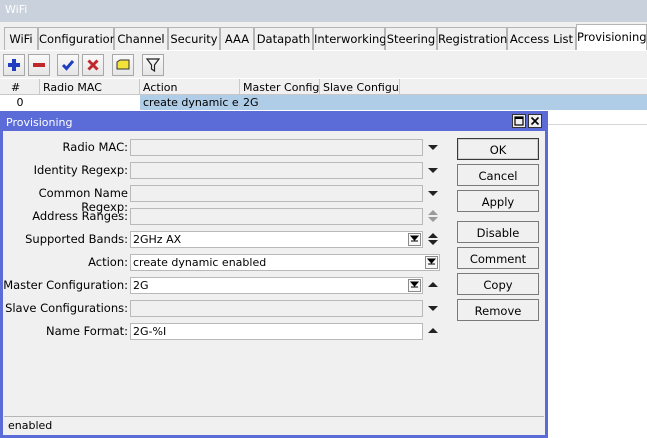 This screenshot has height=438, width=647. Describe the element at coordinates (141, 38) in the screenshot. I see `tab-channel: Channel` at that location.